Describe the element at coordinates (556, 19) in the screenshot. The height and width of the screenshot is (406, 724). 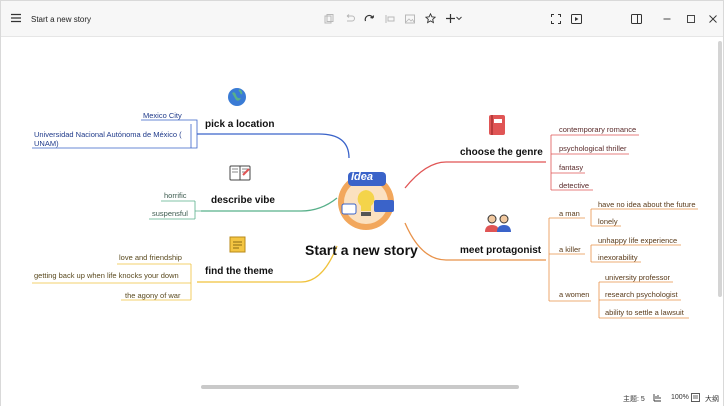
I see `fullscreen-icon` at that location.